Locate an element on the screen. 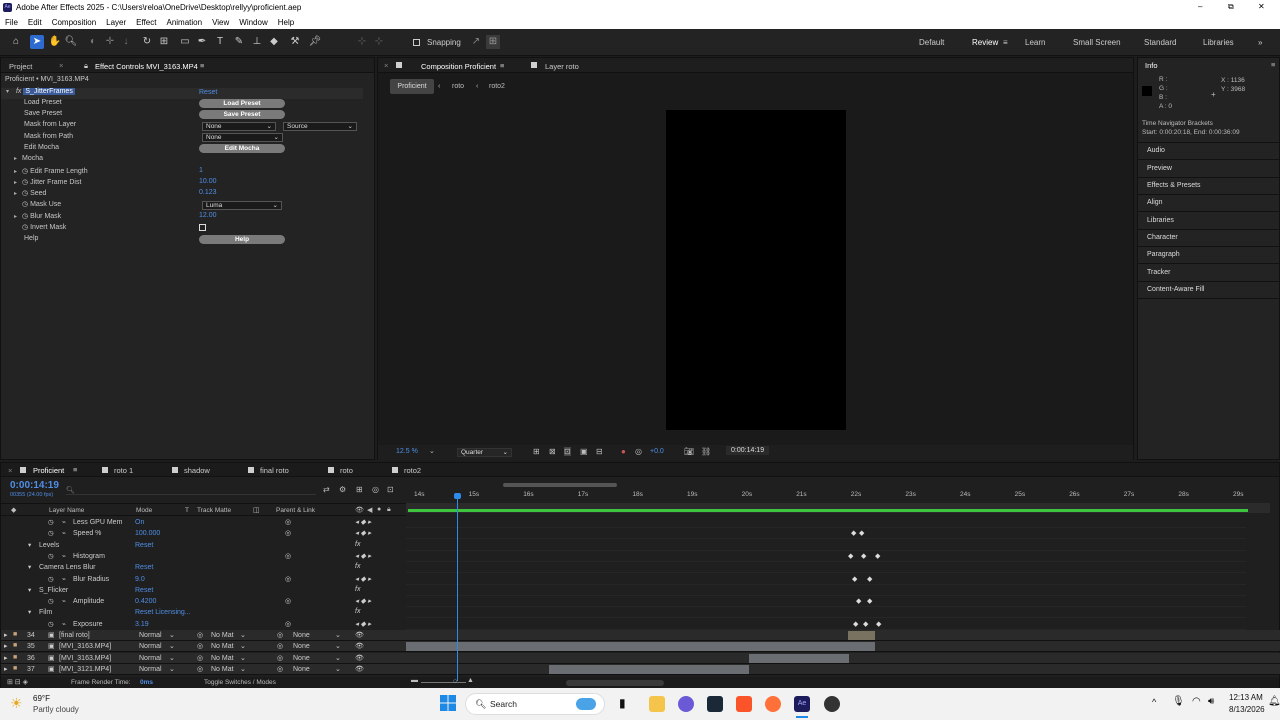 This screenshot has width=1280, height=720. comp-mini-flowchart-icon: ⇄ is located at coordinates (326, 489).